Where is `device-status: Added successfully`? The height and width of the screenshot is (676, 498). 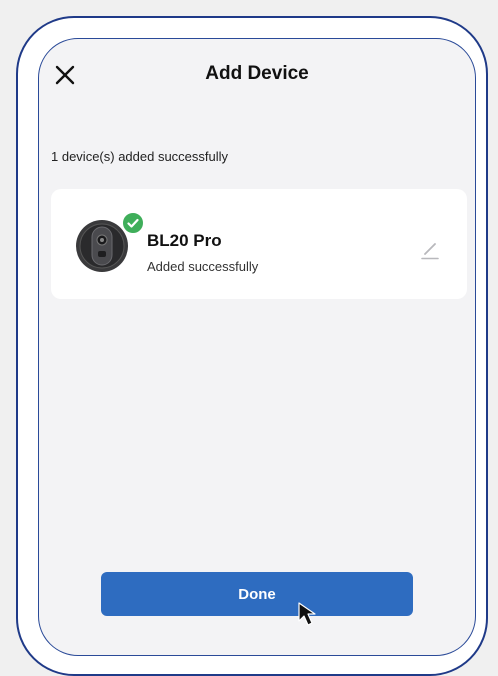
device-status: Added successfully is located at coordinates (203, 266).